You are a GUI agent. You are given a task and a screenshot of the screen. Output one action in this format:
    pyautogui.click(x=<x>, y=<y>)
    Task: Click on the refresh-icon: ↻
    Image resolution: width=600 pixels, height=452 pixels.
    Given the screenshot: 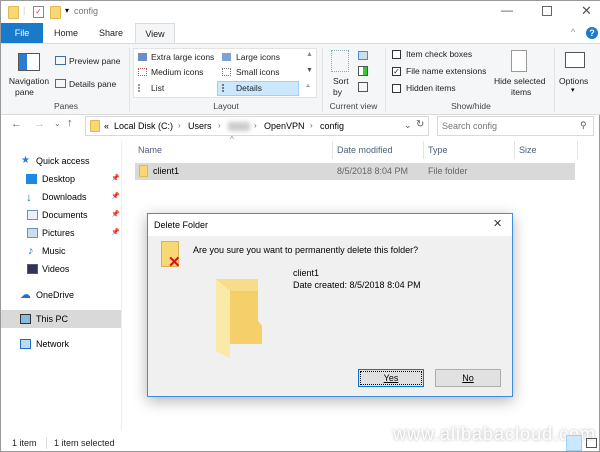 What is the action you would take?
    pyautogui.click(x=420, y=124)
    